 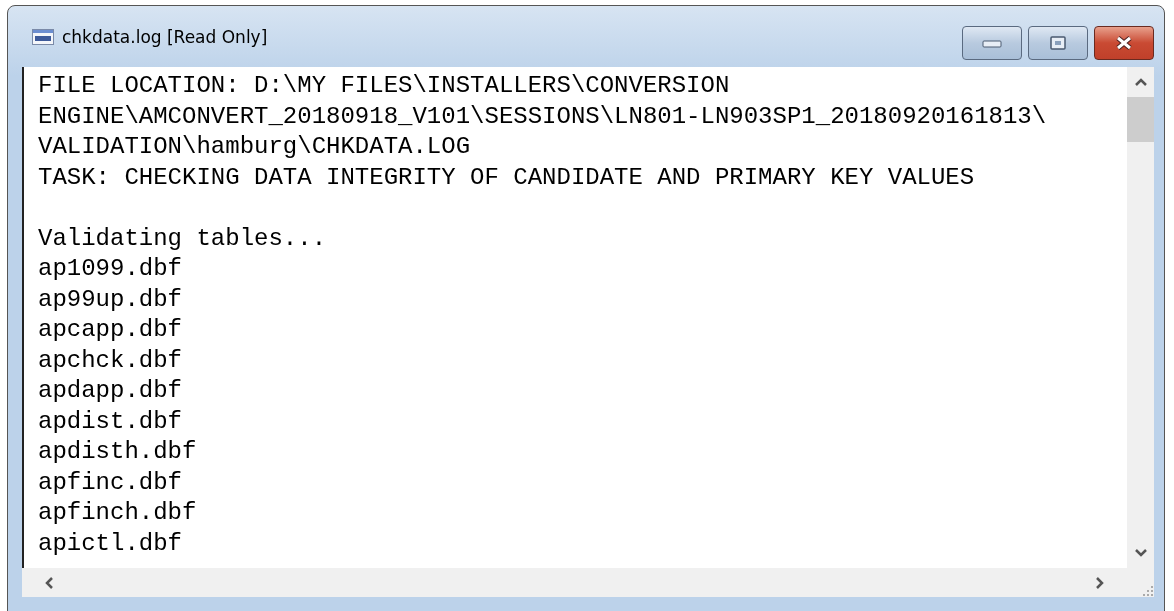 What do you see at coordinates (111, 482) in the screenshot?
I see `log-line: apfinc.dbf` at bounding box center [111, 482].